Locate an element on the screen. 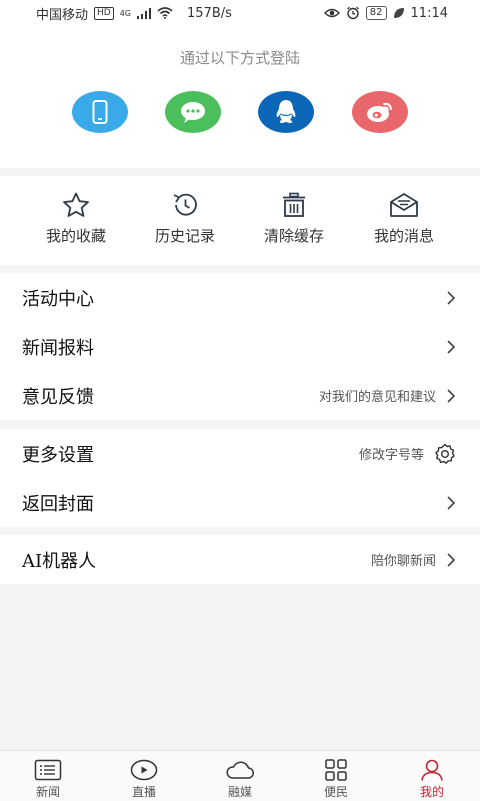  back-to-cover-row: 返回封面 is located at coordinates (240, 502).